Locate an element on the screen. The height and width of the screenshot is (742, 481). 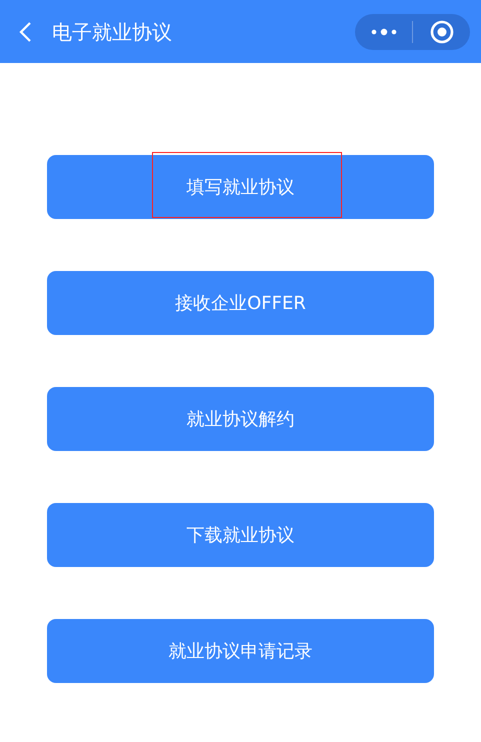
menu-button: 接收企业OFFER is located at coordinates (240, 303).